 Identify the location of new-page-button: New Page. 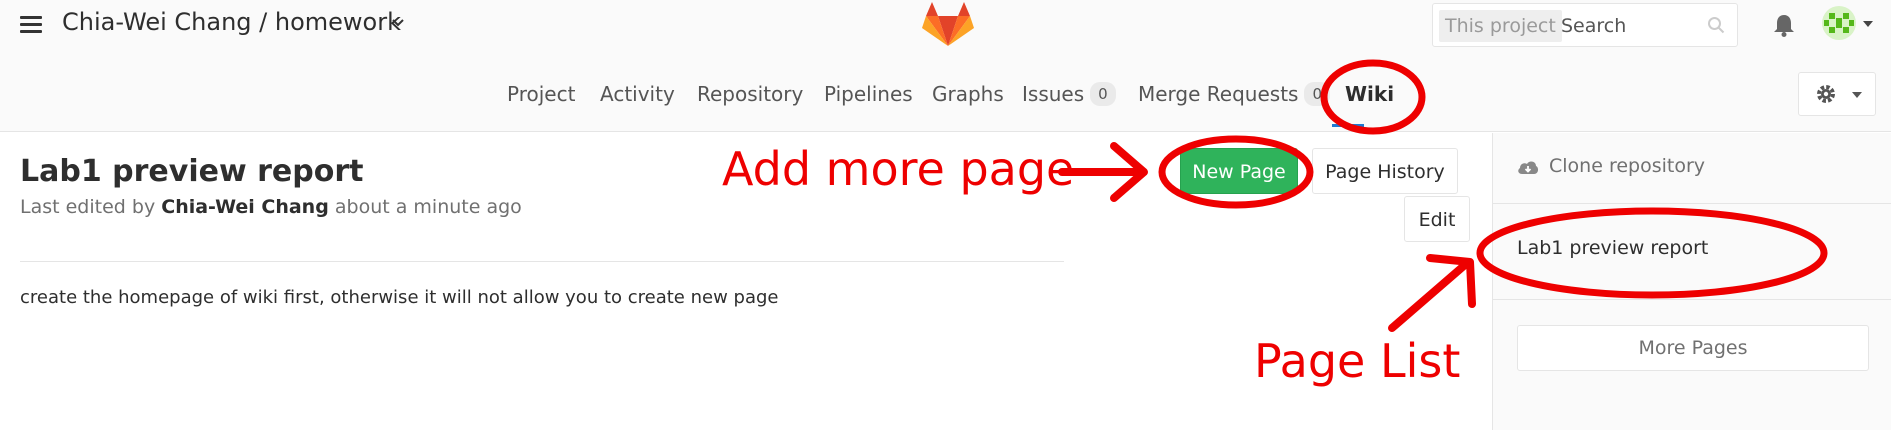
(1239, 171).